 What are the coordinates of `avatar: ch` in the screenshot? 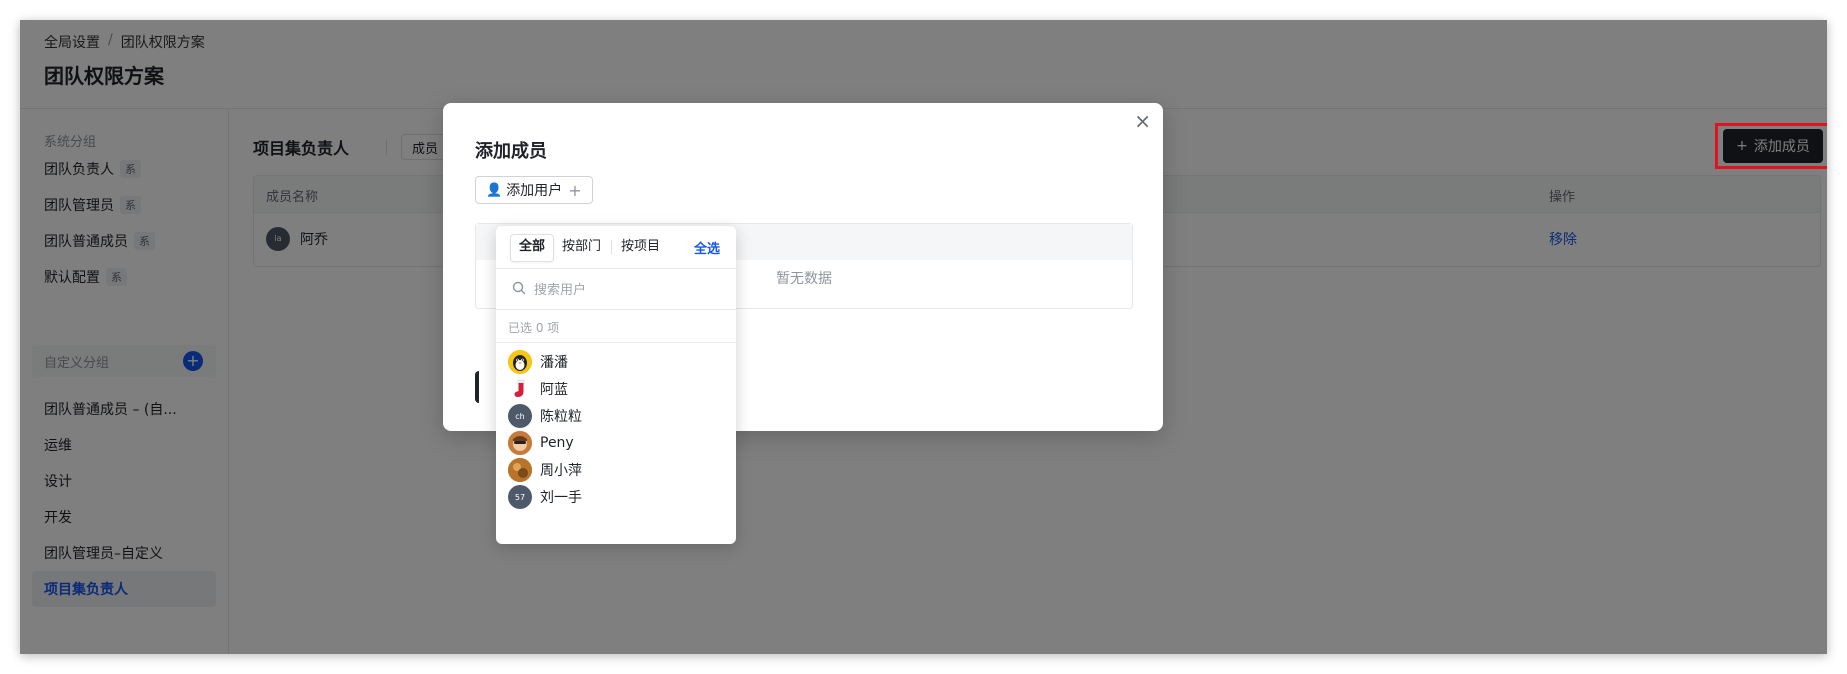 It's located at (520, 416).